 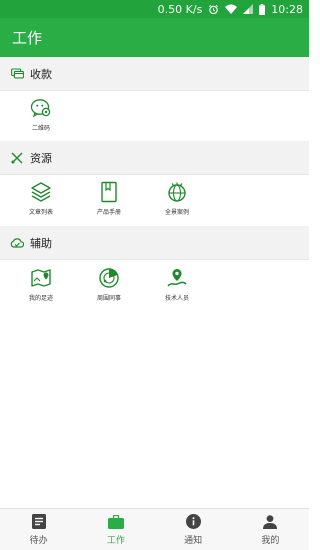 I want to click on technician-icon, so click(x=177, y=278).